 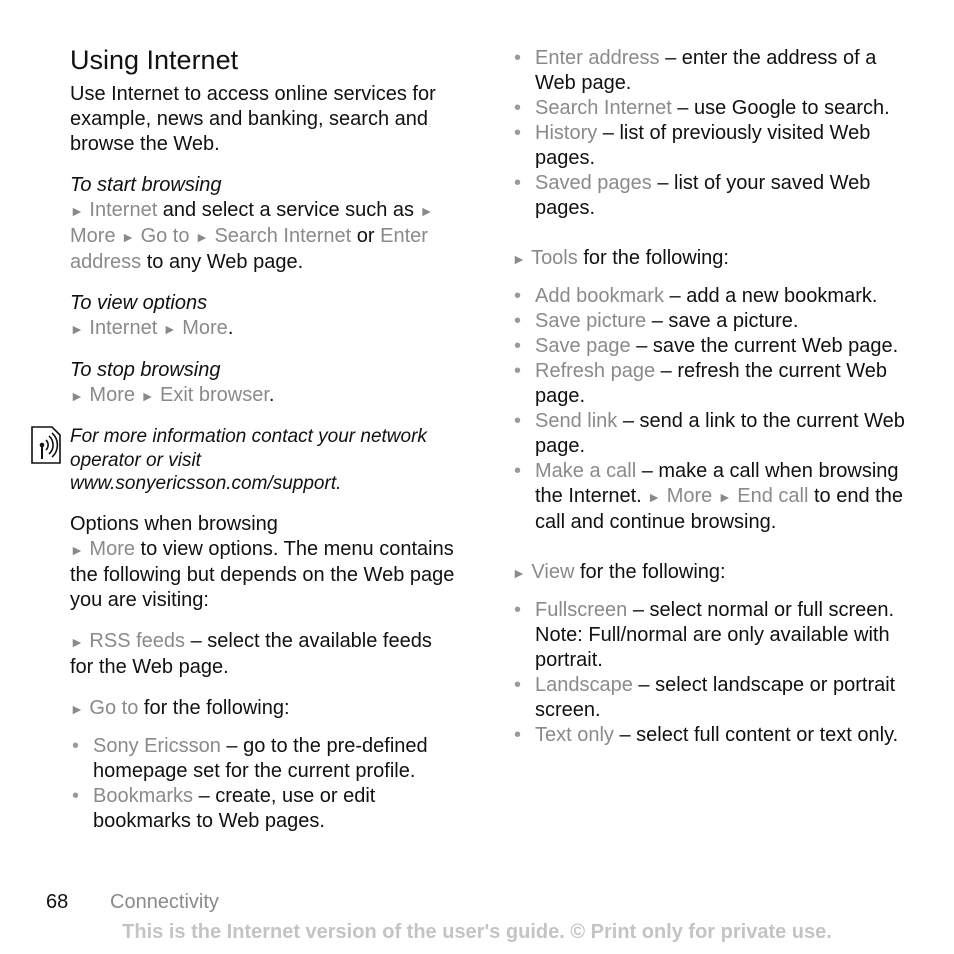 What do you see at coordinates (712, 108) in the screenshot?
I see `list-item: Search Internet – use Google to search.` at bounding box center [712, 108].